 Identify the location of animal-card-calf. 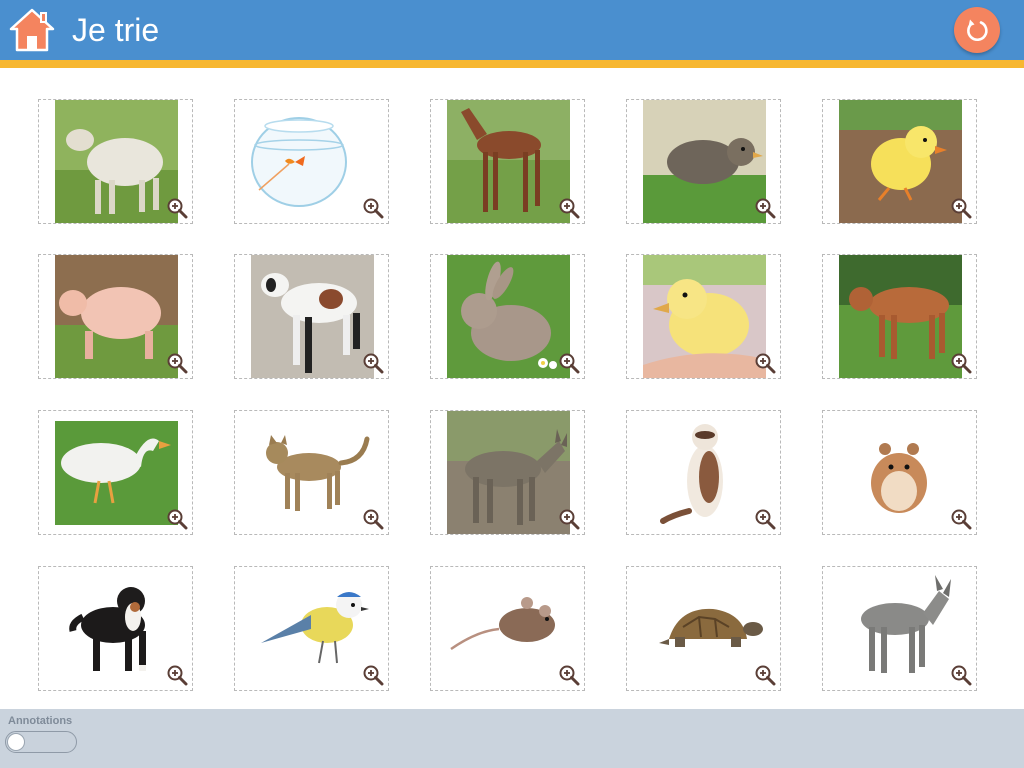
(899, 316).